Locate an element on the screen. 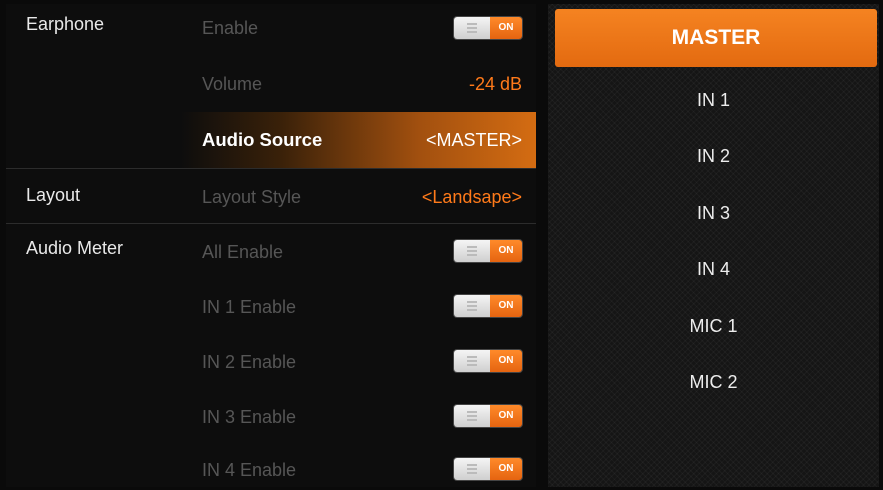  audio-meter-in2-label: IN 2 Enable is located at coordinates (249, 362).